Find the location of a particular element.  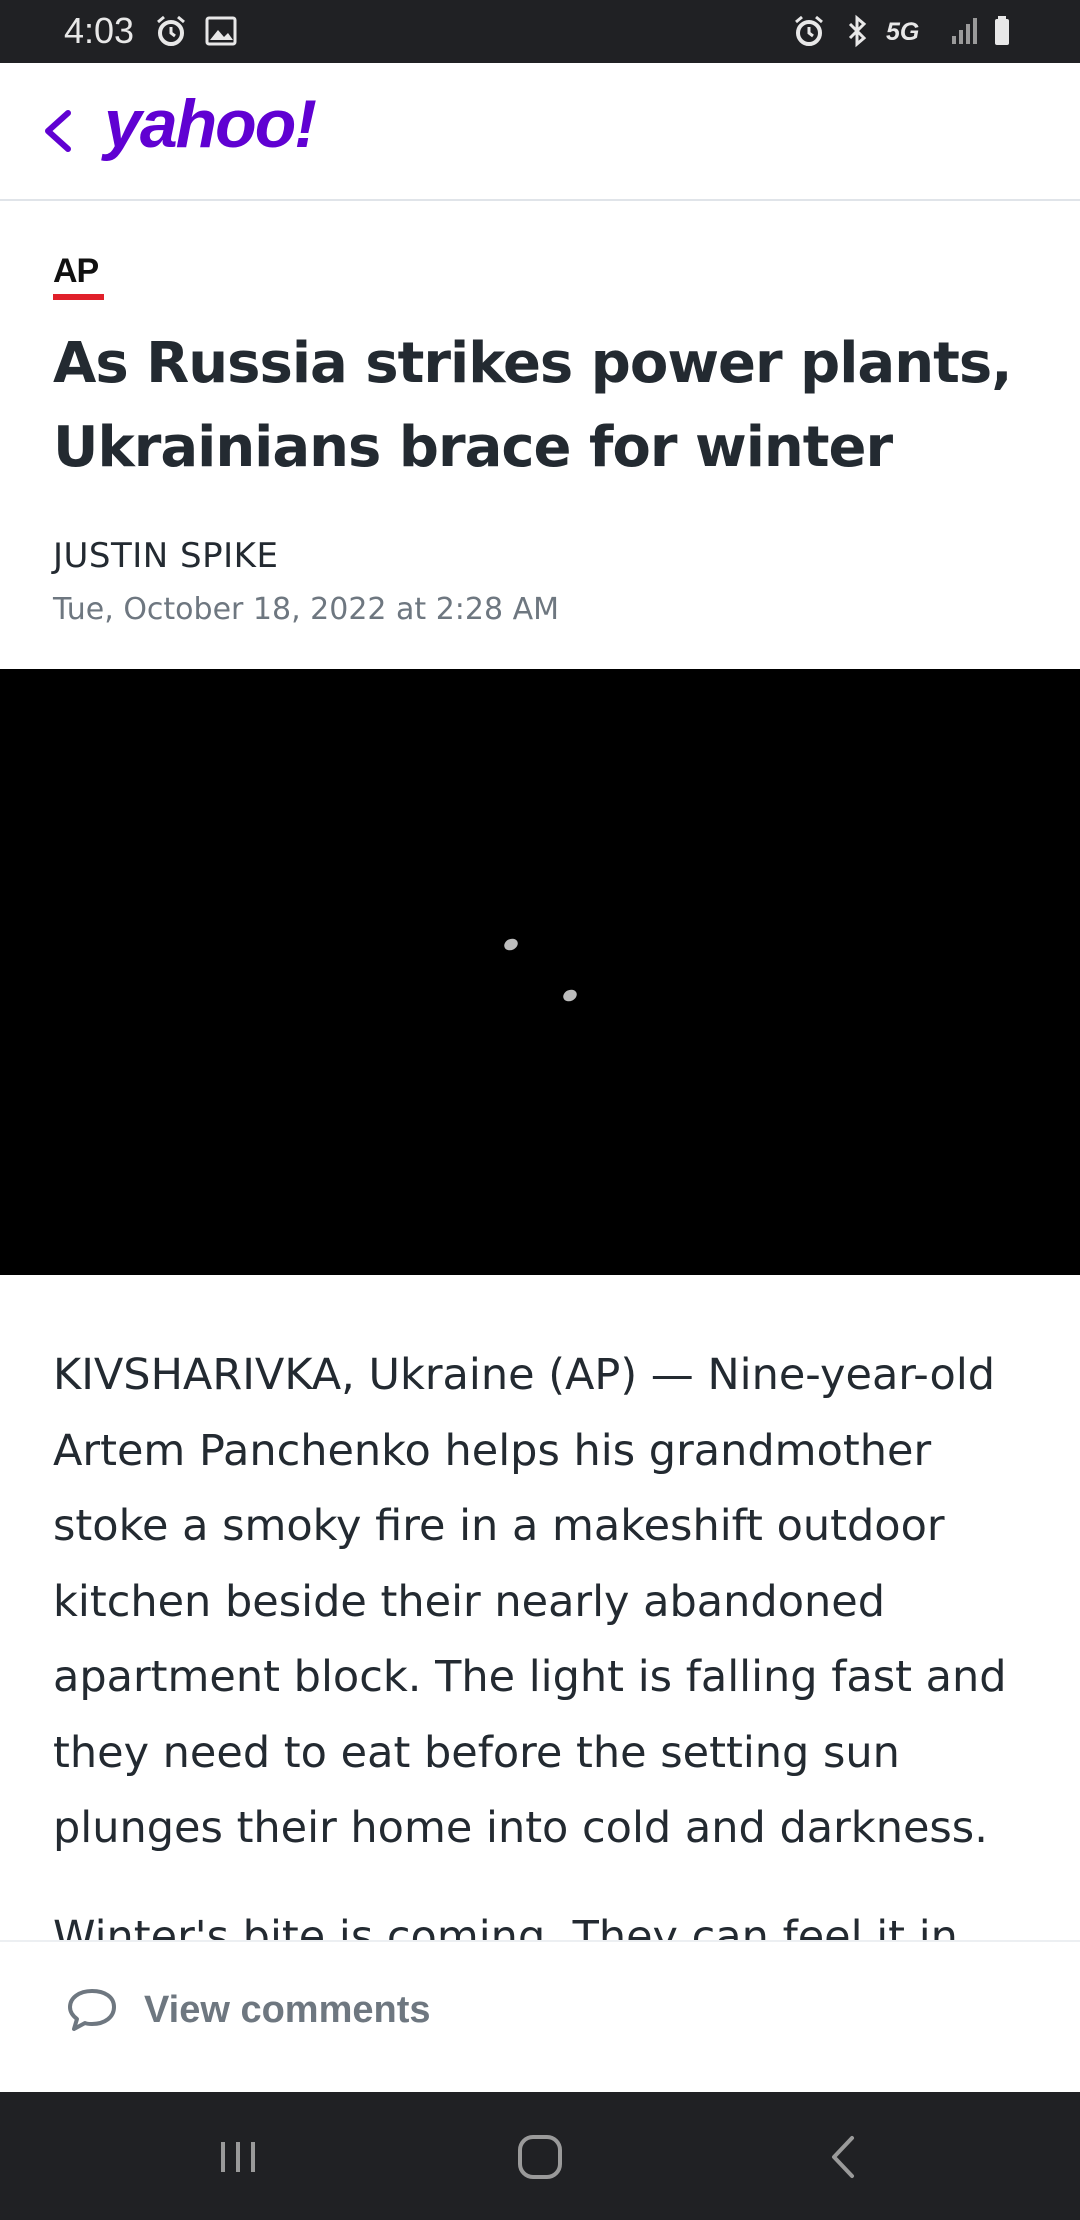

status-bar: 4:03 5G is located at coordinates (540, 31).